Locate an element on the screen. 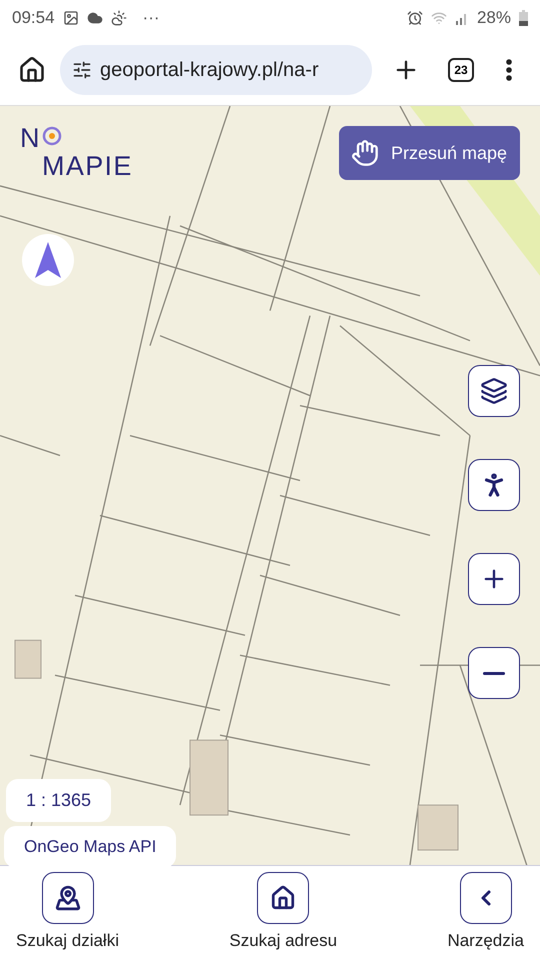  logo-text: MAPIE is located at coordinates (87, 166).